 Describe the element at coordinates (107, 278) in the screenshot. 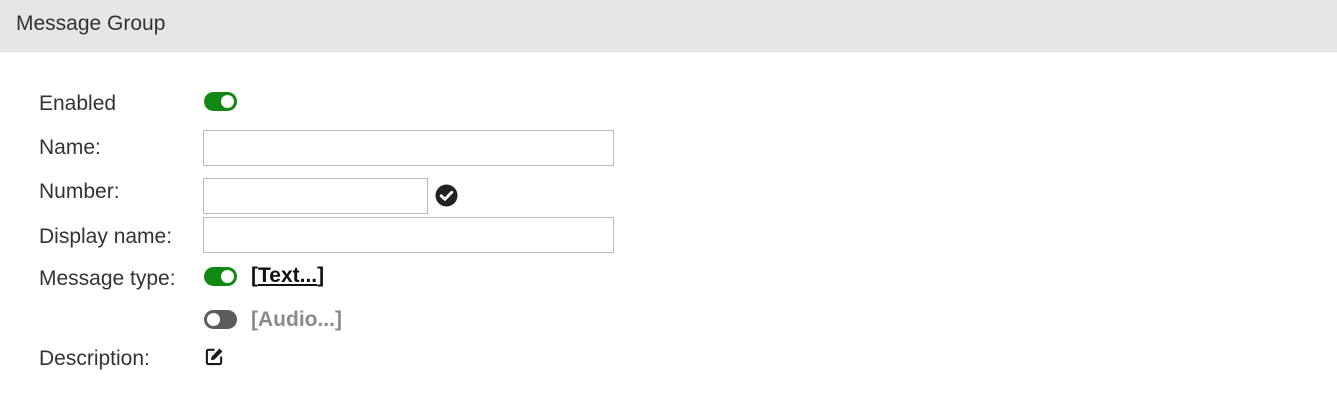

I see `message-type-label: Message type:` at that location.